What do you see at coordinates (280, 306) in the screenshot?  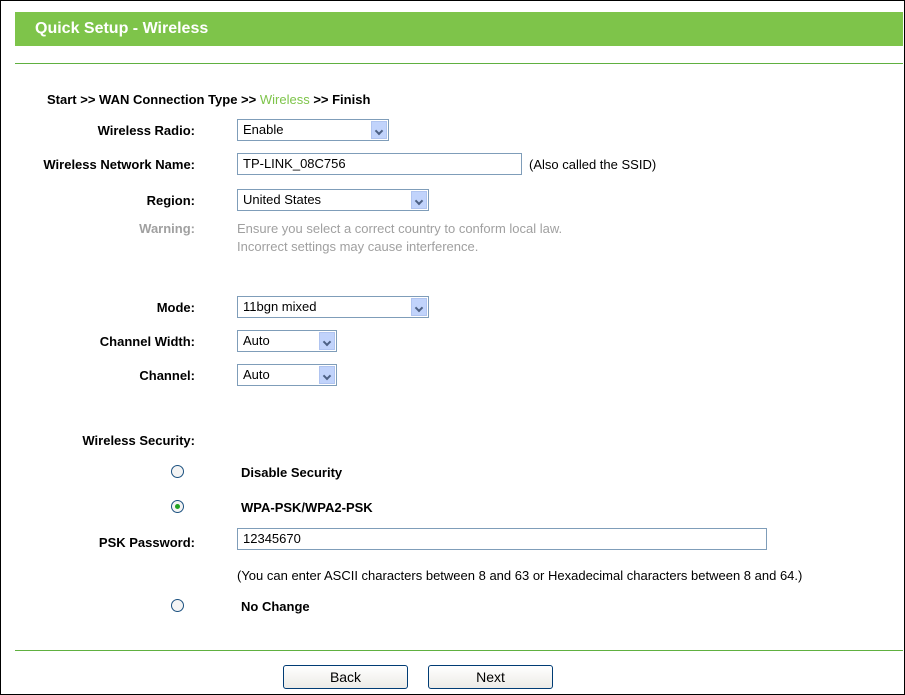 I see `mode-value: 11bgn mixed` at bounding box center [280, 306].